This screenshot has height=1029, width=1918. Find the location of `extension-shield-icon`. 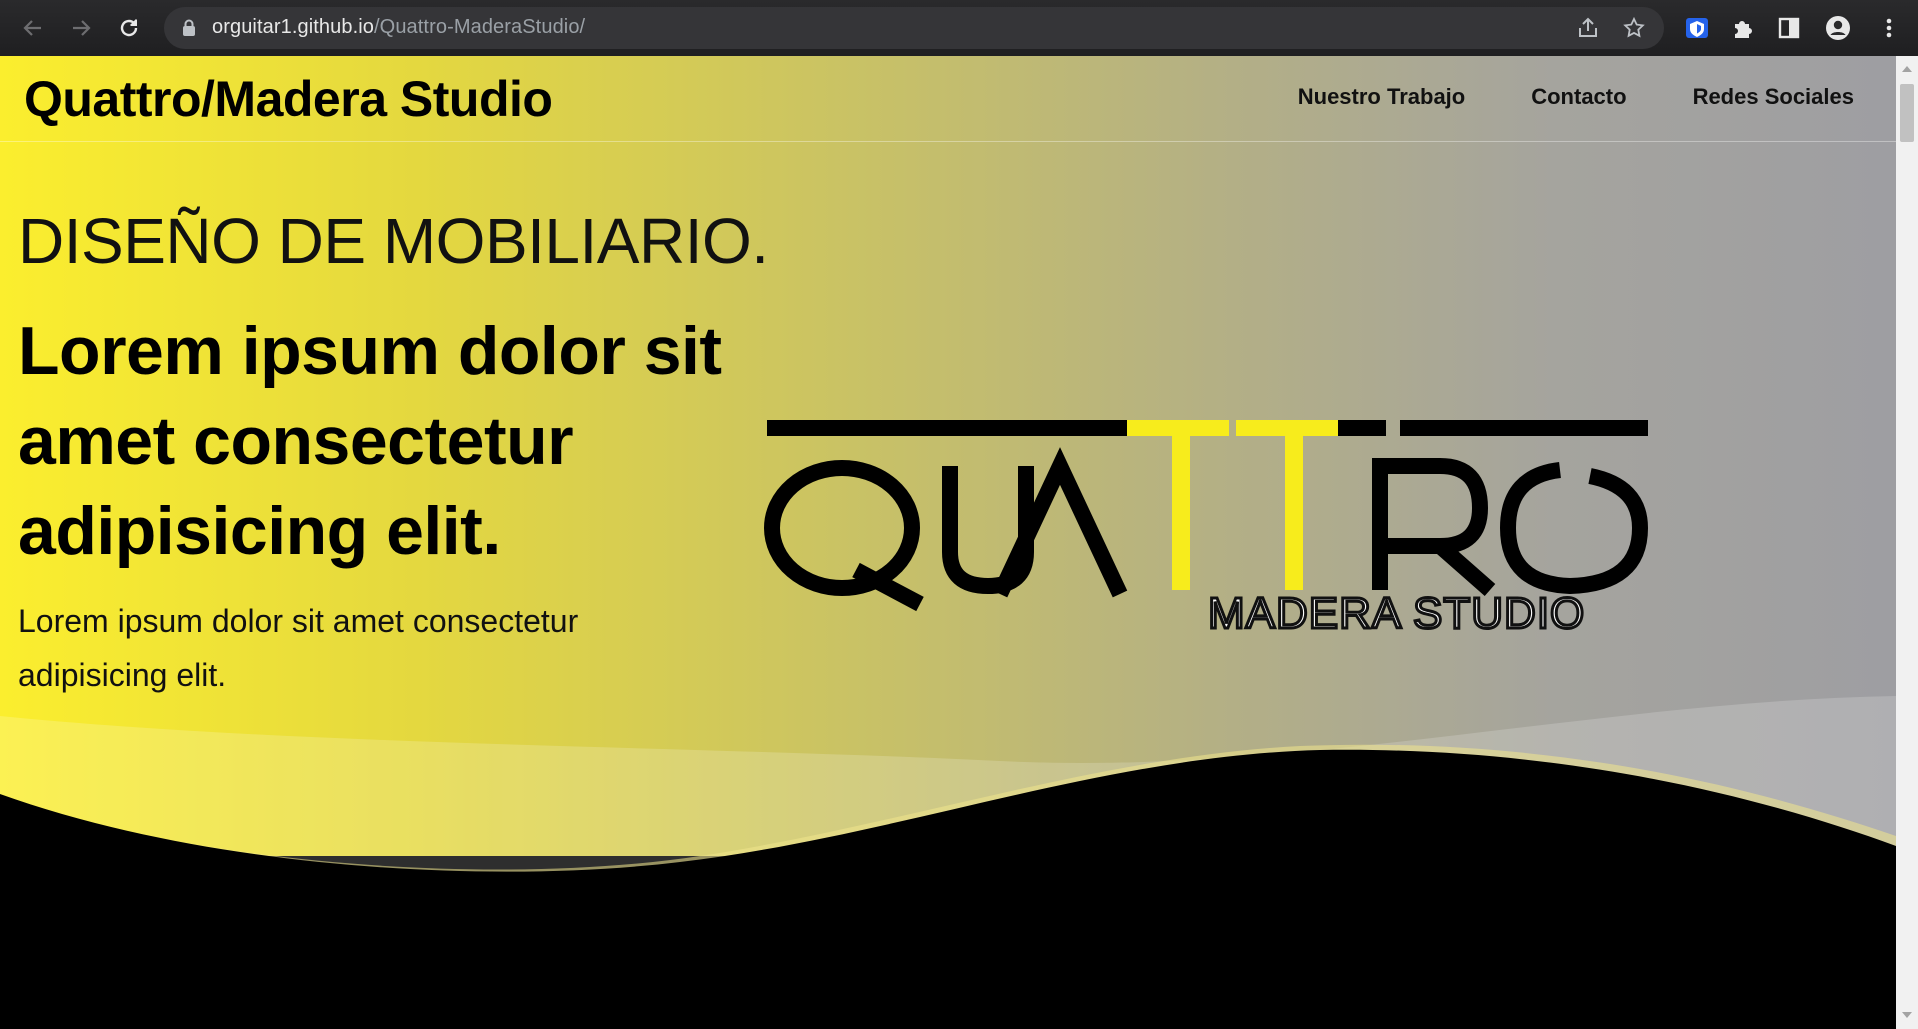

extension-shield-icon is located at coordinates (1697, 28).